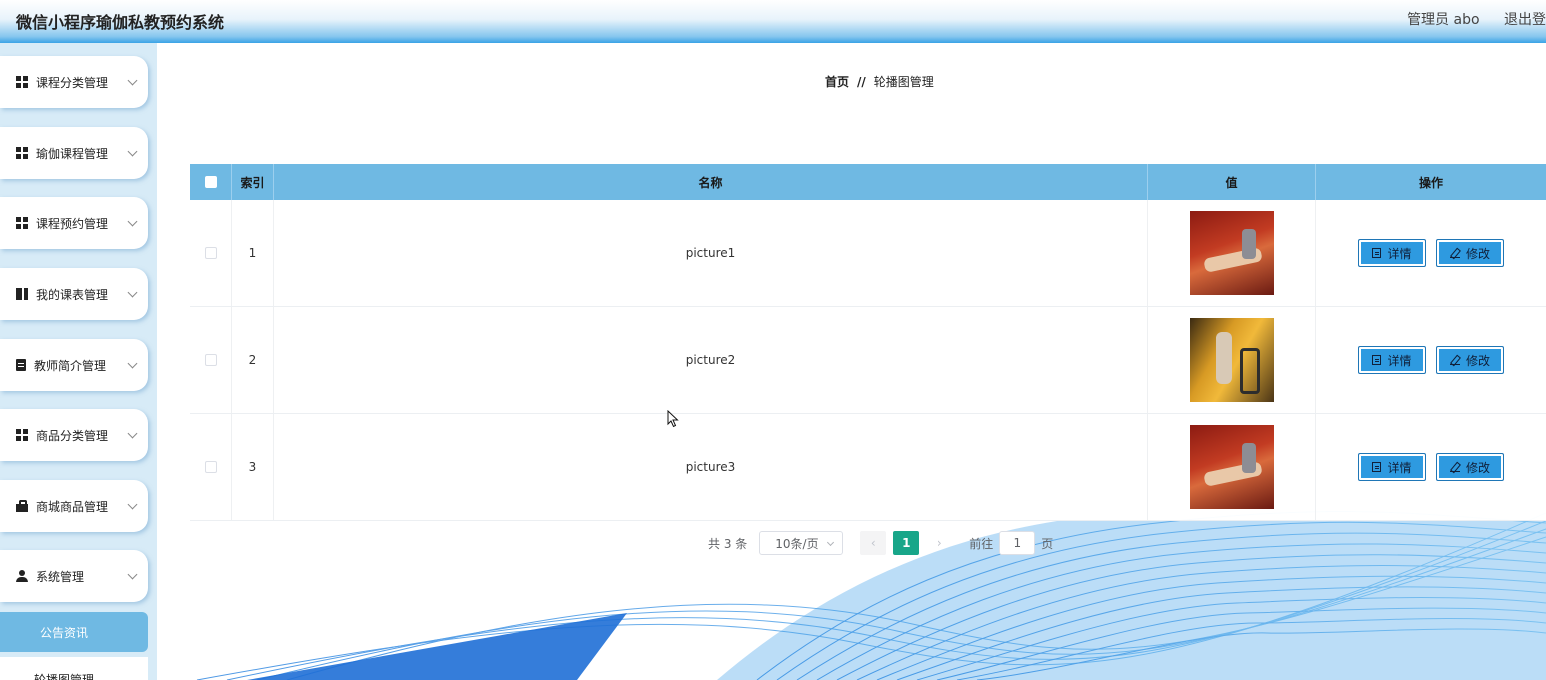 The height and width of the screenshot is (680, 1546). Describe the element at coordinates (253, 360) in the screenshot. I see `row-index: 2` at that location.